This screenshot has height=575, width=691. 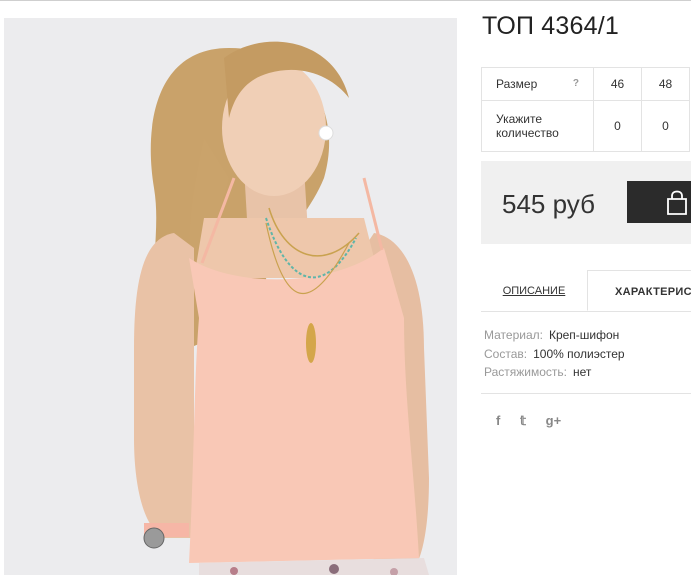 I want to click on google-plus-icon: g+, so click(x=554, y=420).